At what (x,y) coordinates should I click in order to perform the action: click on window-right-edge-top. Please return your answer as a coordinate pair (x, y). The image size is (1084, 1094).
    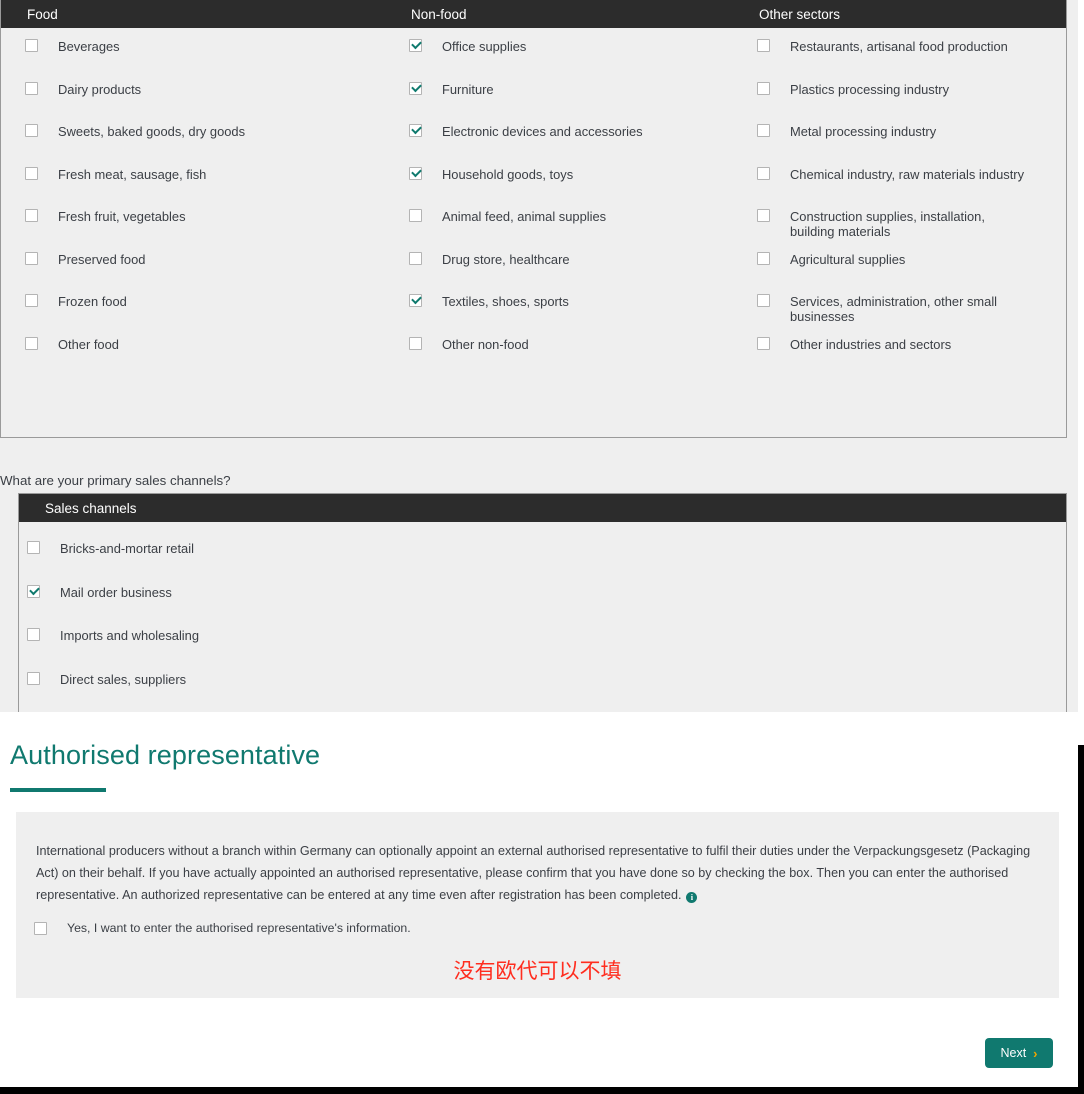
    Looking at the image, I should click on (1081, 372).